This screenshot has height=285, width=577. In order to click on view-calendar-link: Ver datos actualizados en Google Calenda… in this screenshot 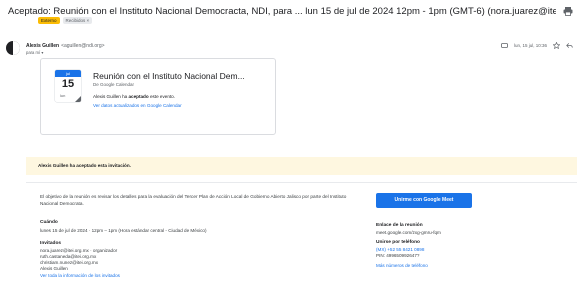, I will do `click(137, 105)`.